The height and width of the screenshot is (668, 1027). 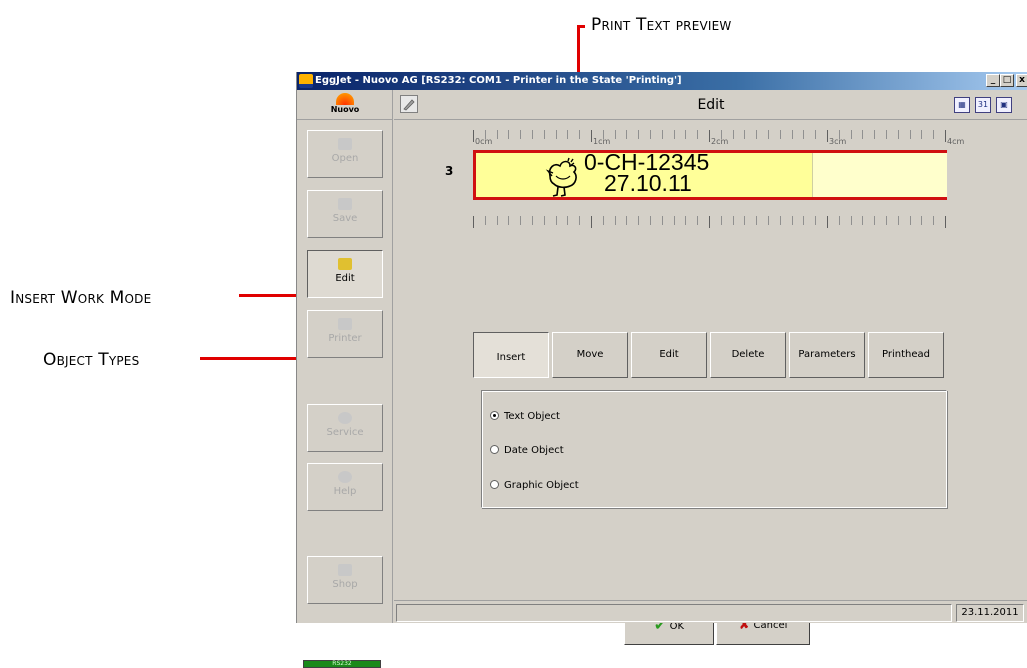 I want to click on preview-empty-area, so click(x=879, y=175).